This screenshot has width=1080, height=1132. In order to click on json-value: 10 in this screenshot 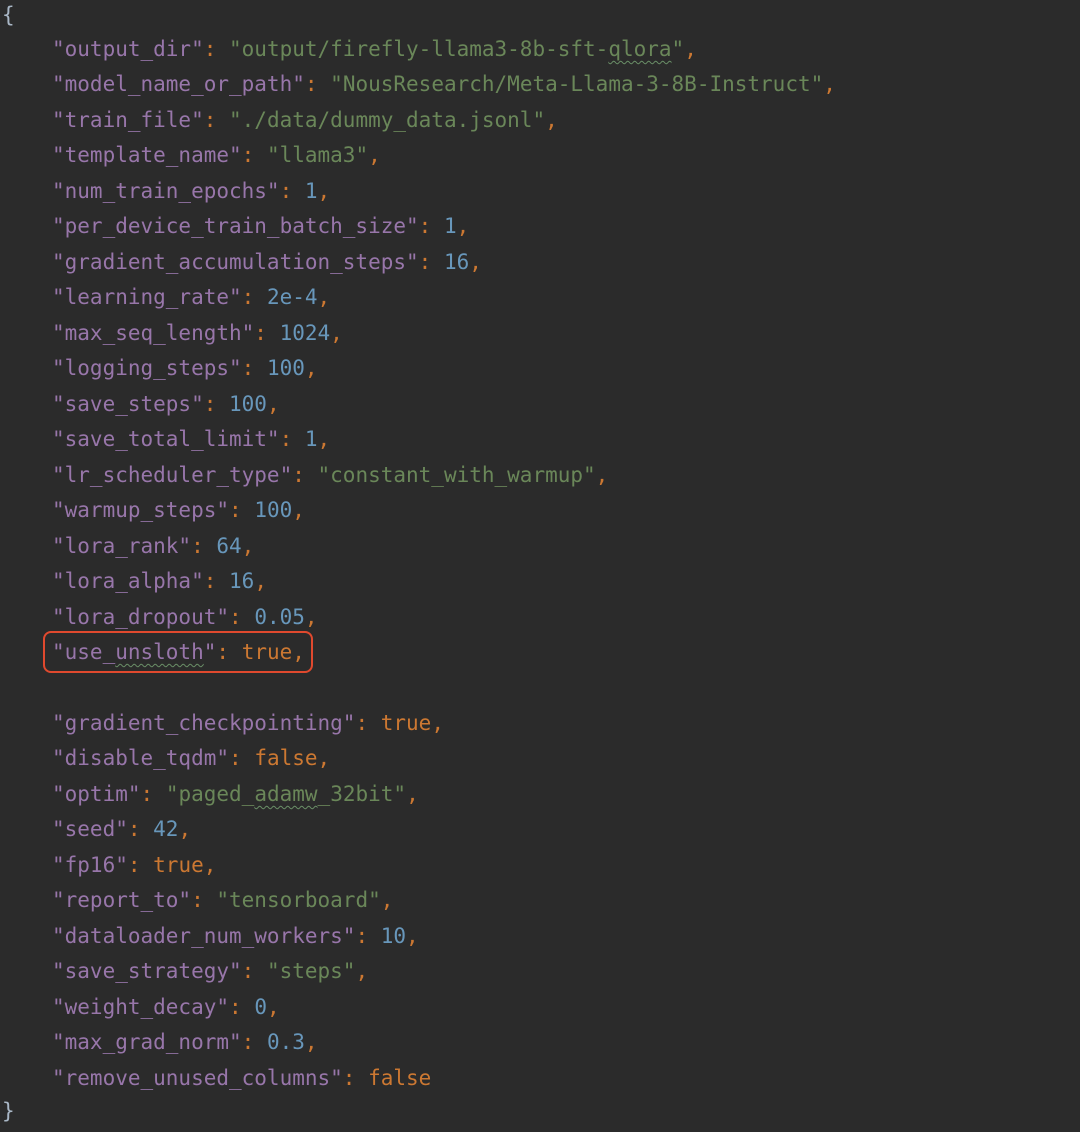, I will do `click(393, 936)`.